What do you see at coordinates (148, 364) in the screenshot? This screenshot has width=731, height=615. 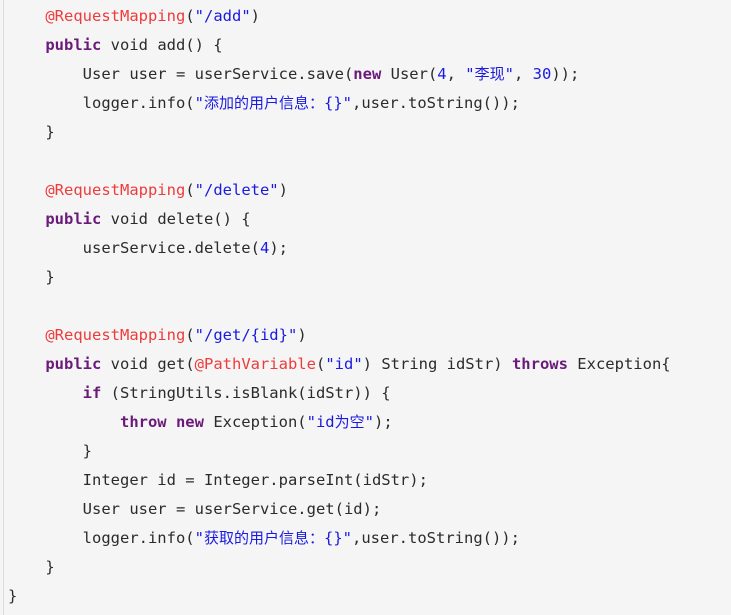 I see `code-token-plain: void get(` at bounding box center [148, 364].